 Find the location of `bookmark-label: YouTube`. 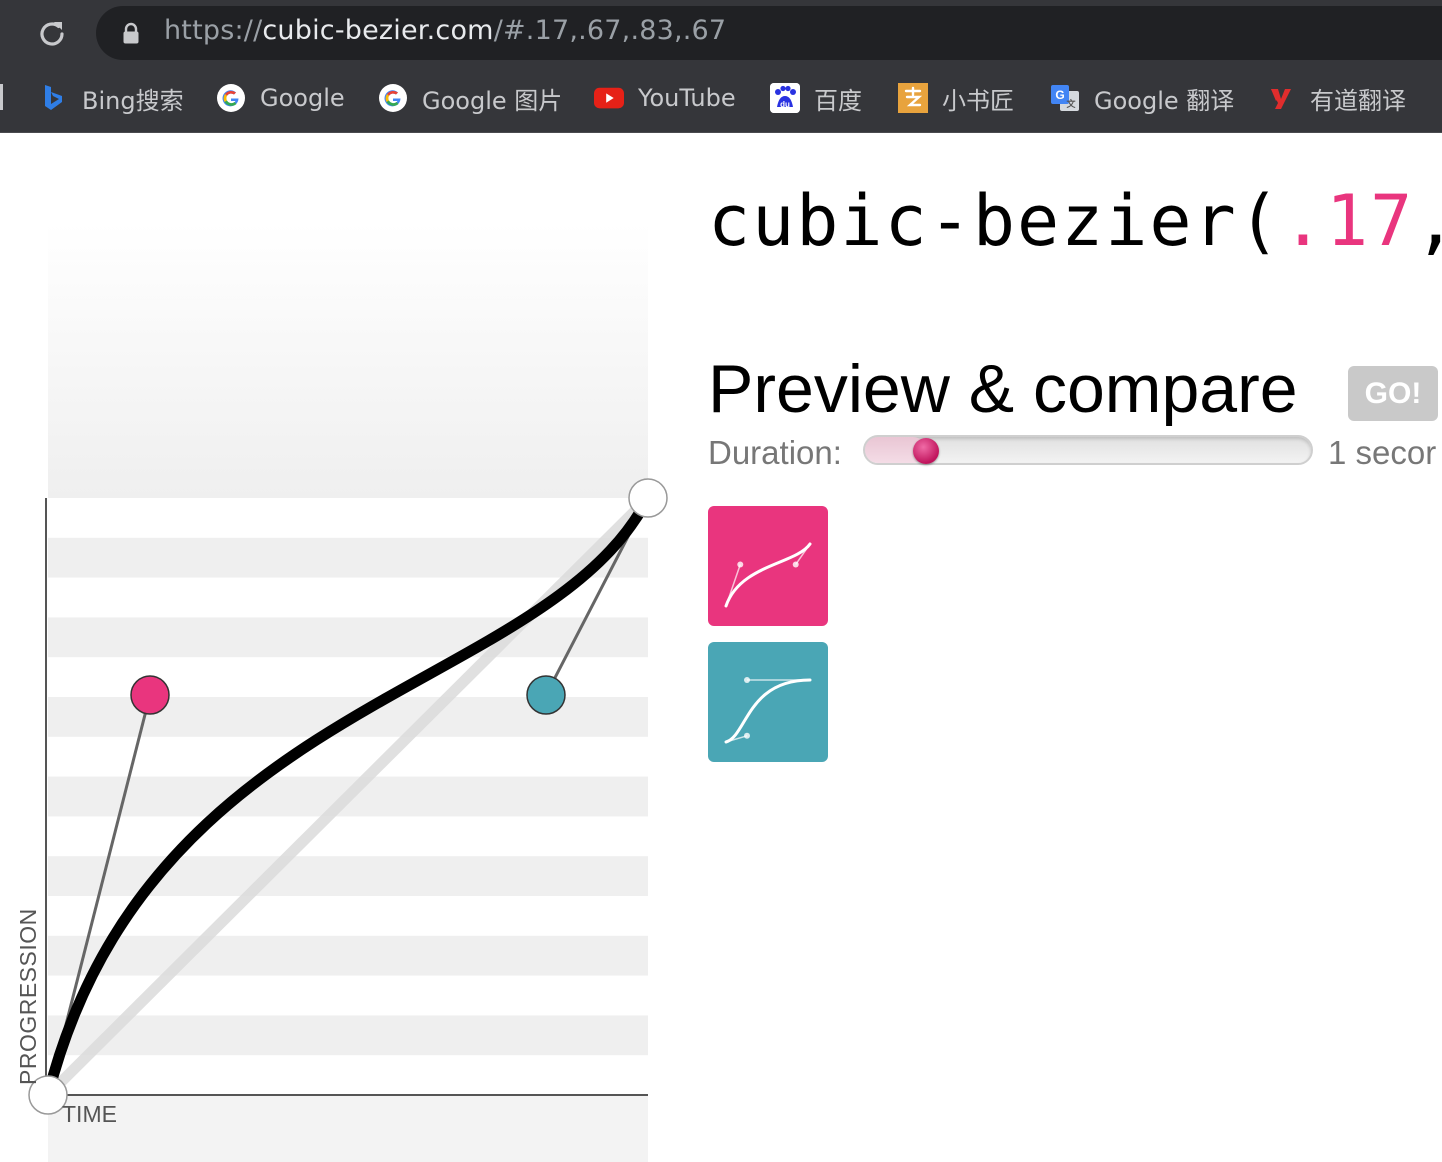

bookmark-label: YouTube is located at coordinates (687, 98).